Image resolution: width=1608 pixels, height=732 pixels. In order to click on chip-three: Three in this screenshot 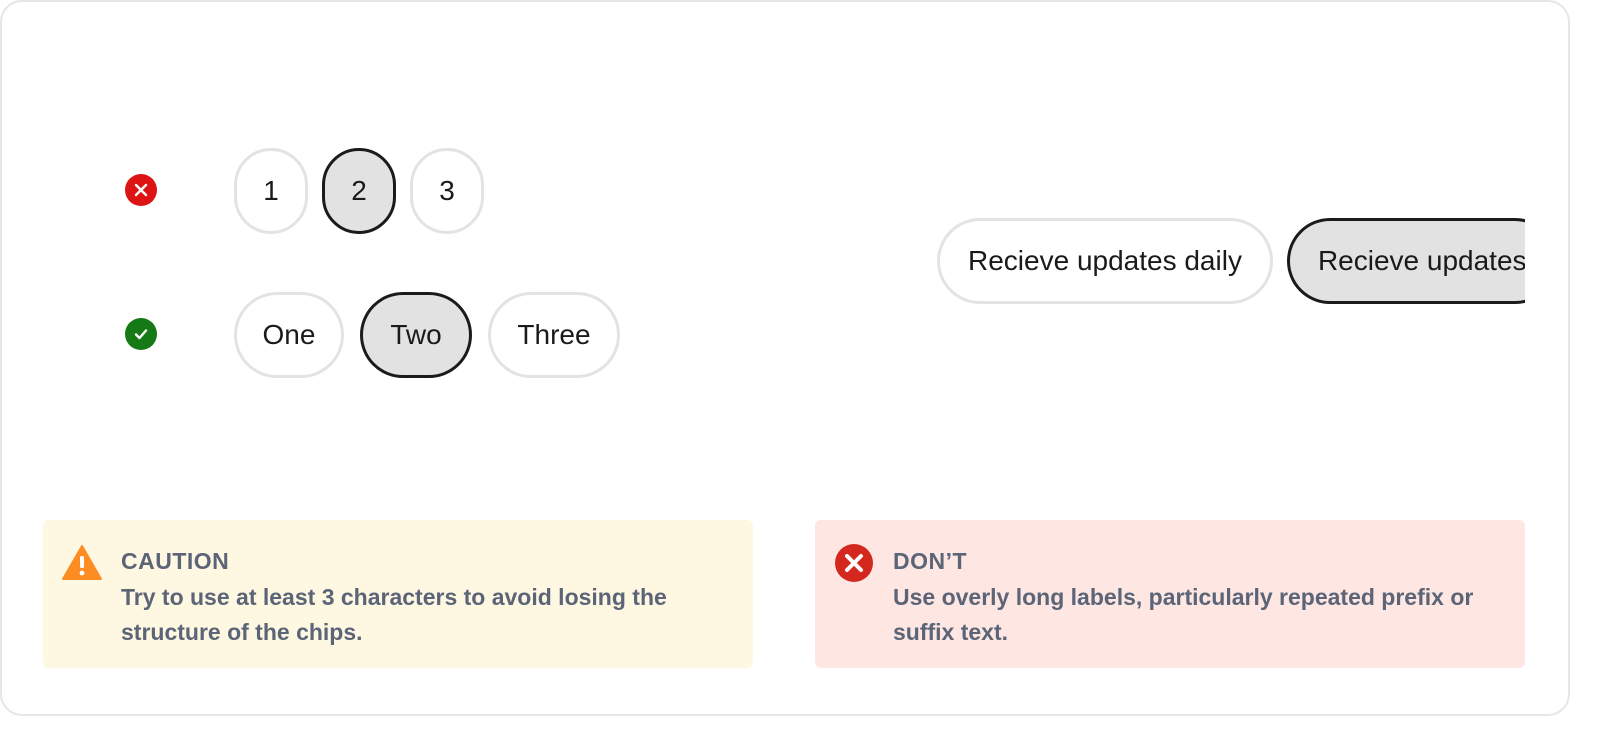, I will do `click(554, 335)`.